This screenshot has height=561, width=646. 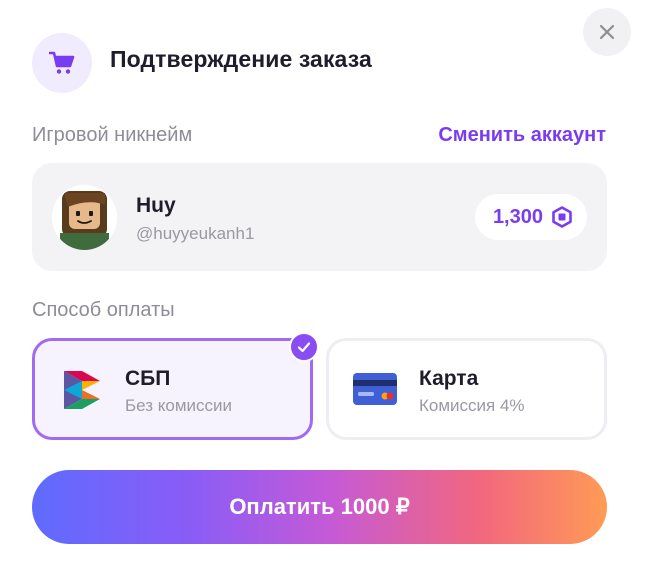 I want to click on credit-card-icon, so click(x=375, y=389).